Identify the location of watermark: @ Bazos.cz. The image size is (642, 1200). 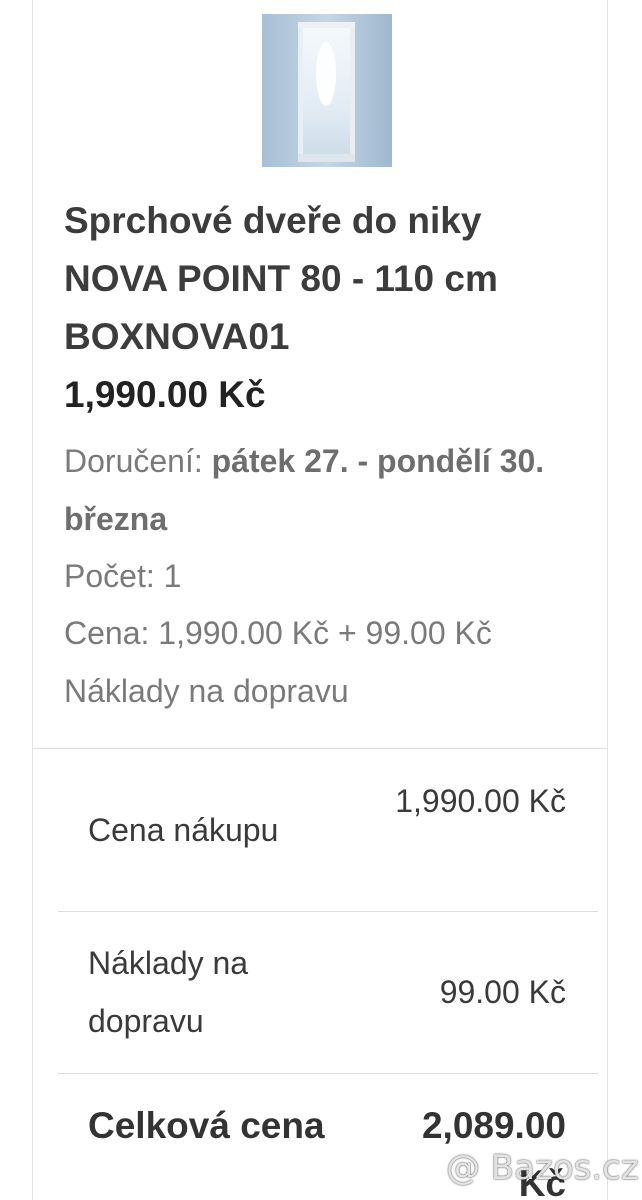
(542, 1168).